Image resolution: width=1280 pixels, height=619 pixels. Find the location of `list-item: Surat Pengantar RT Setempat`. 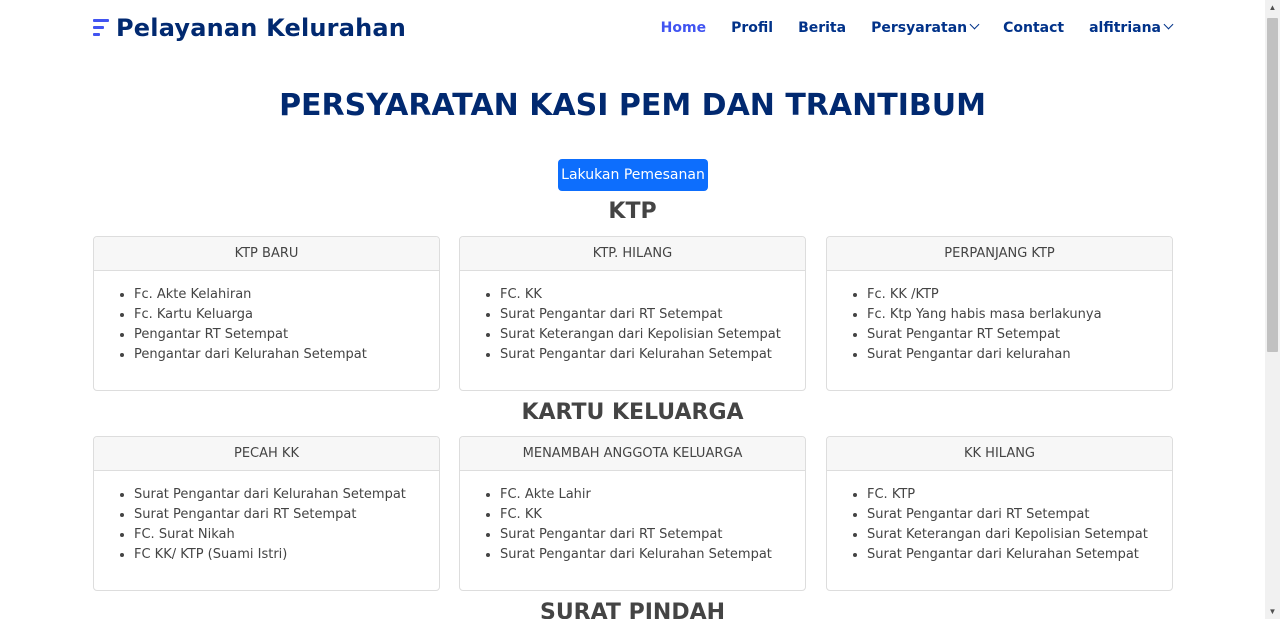

list-item: Surat Pengantar RT Setempat is located at coordinates (1019, 335).